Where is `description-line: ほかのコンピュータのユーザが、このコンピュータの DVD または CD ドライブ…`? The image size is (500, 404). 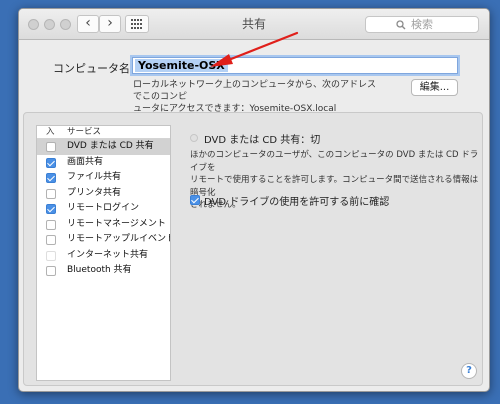 description-line: ほかのコンピュータのユーザが、このコンピュータの DVD または CD ドライブ… is located at coordinates (334, 161).